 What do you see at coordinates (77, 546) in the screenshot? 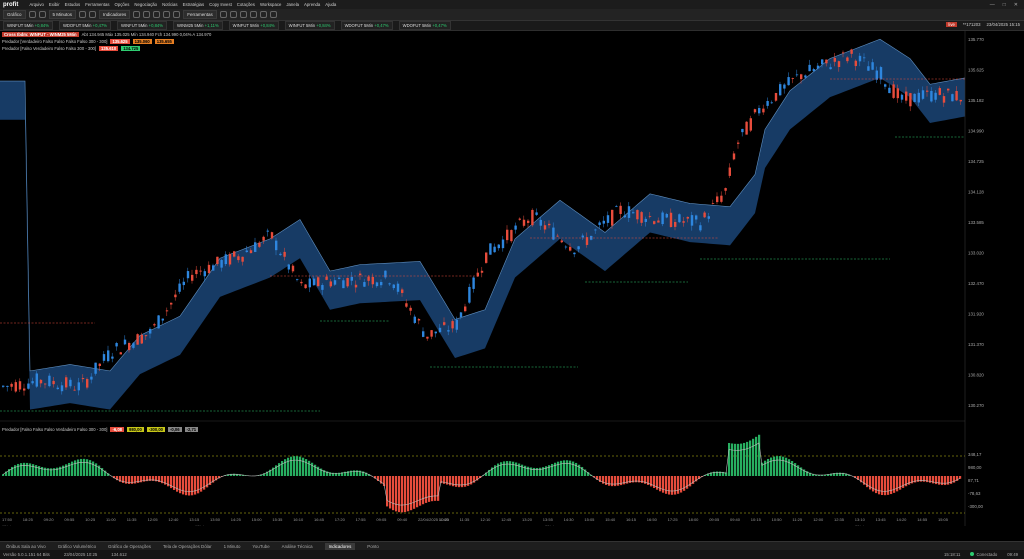
I see `tab-volumetrico: Gráfico Volumétrico` at bounding box center [77, 546].